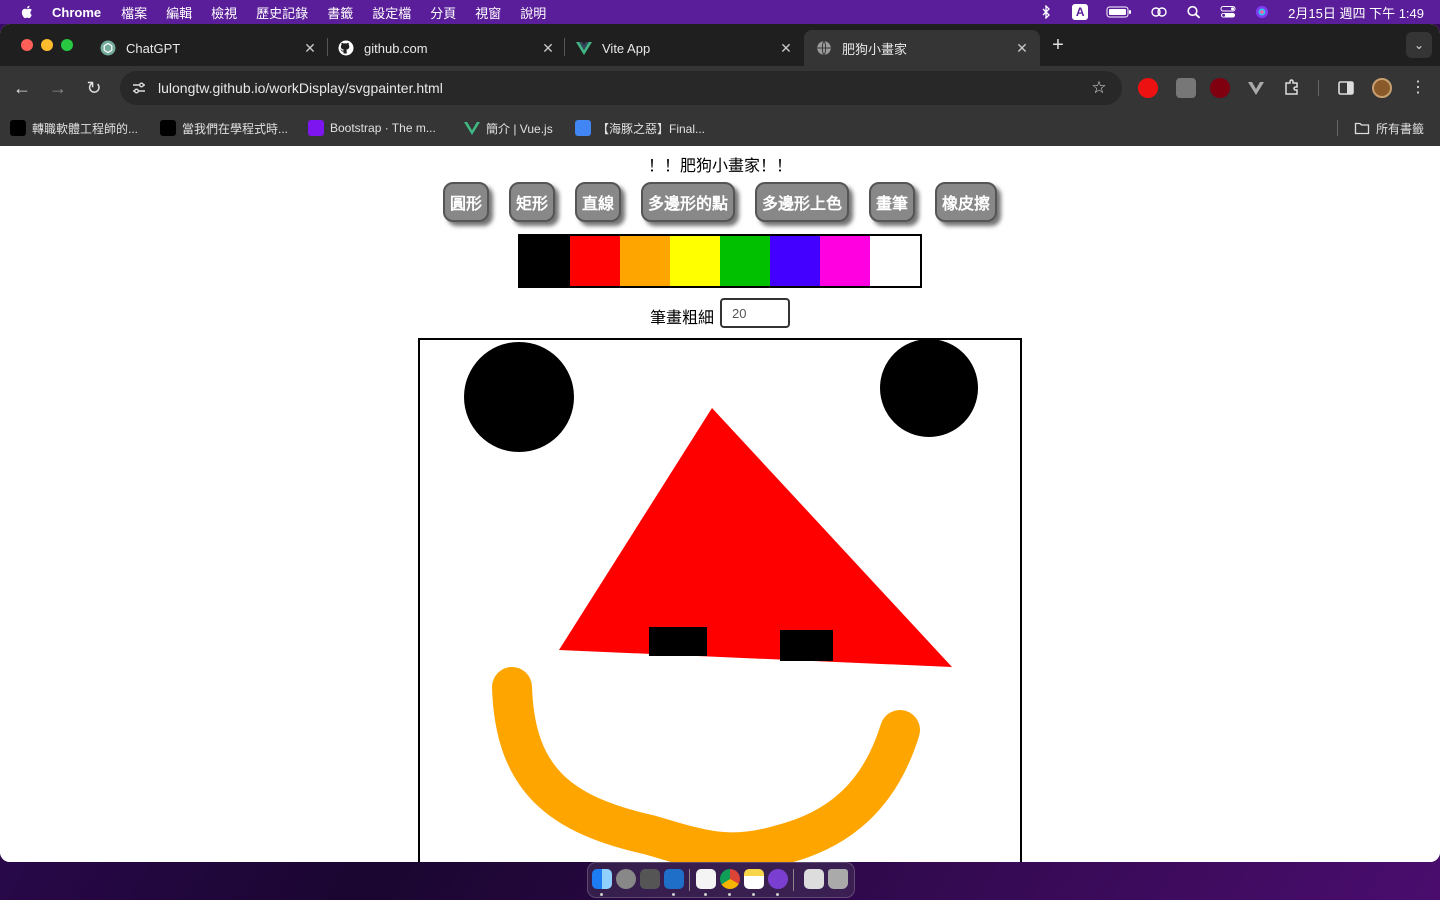 The height and width of the screenshot is (900, 1440). What do you see at coordinates (745, 261) in the screenshot?
I see `color-swatch-green` at bounding box center [745, 261].